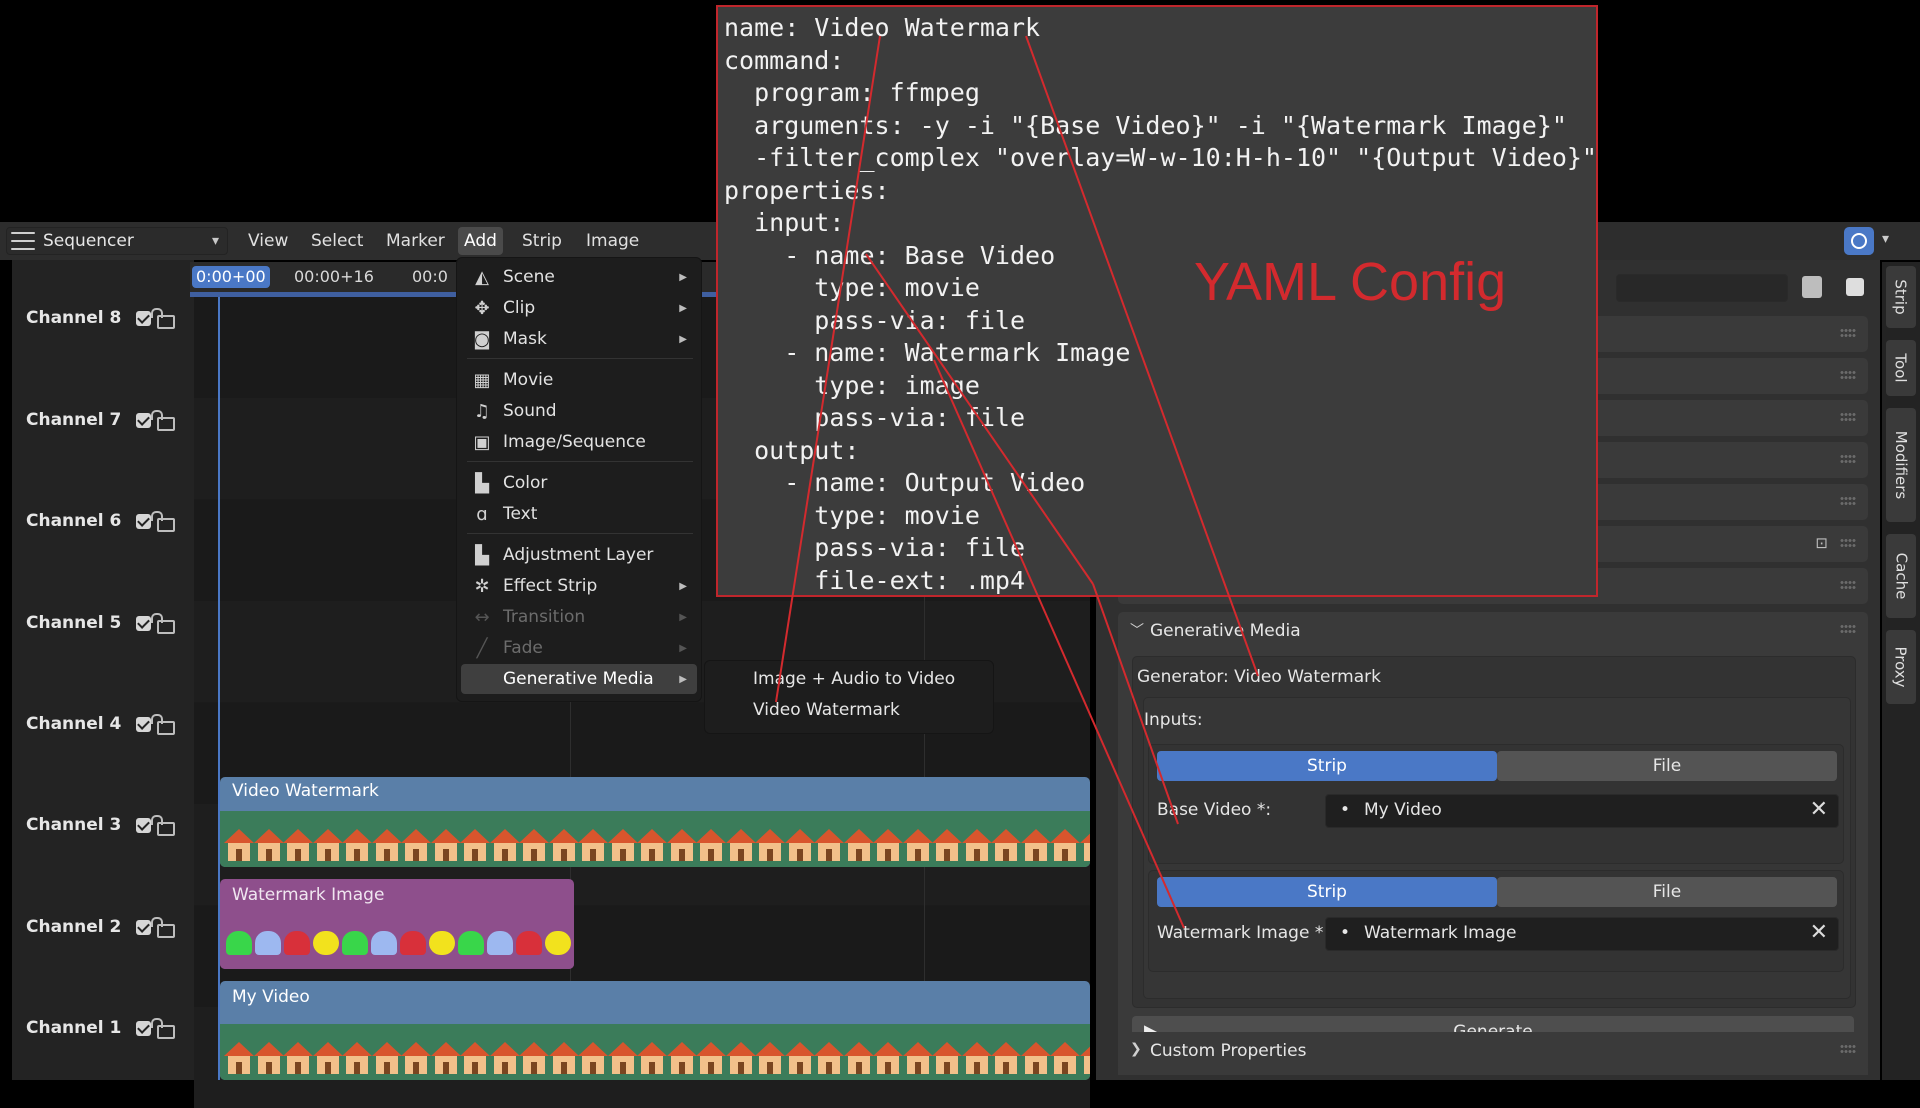  What do you see at coordinates (579, 586) in the screenshot?
I see `menu-item-effect-strip: ✲ Effect Strip ▶` at bounding box center [579, 586].